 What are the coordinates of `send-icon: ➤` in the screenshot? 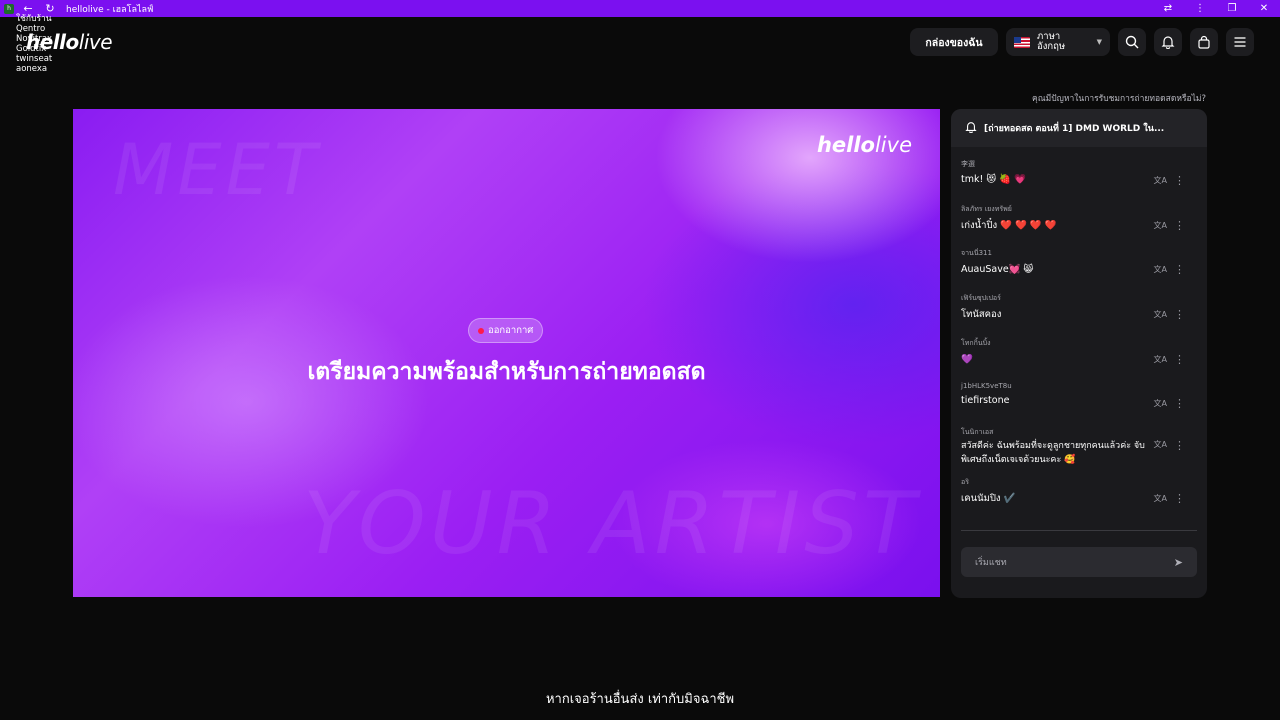 It's located at (1178, 562).